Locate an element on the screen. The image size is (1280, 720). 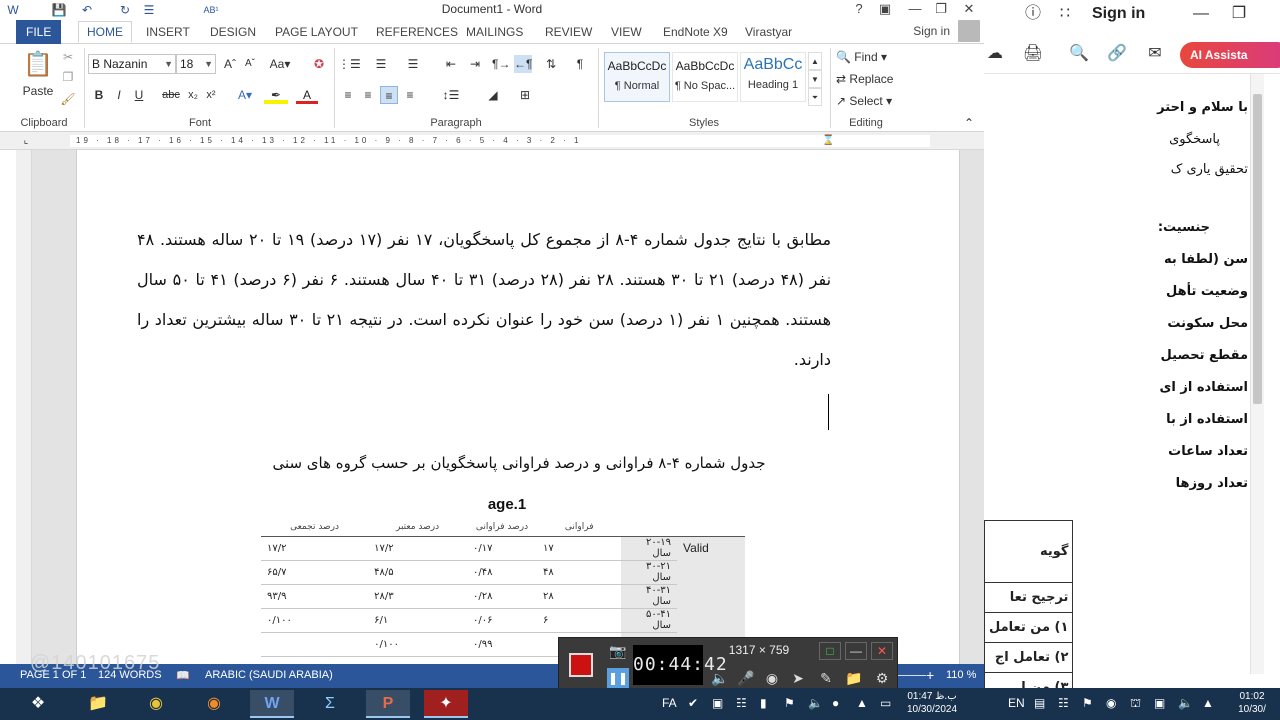
format-painter-icon: 🖌 is located at coordinates (68, 99).